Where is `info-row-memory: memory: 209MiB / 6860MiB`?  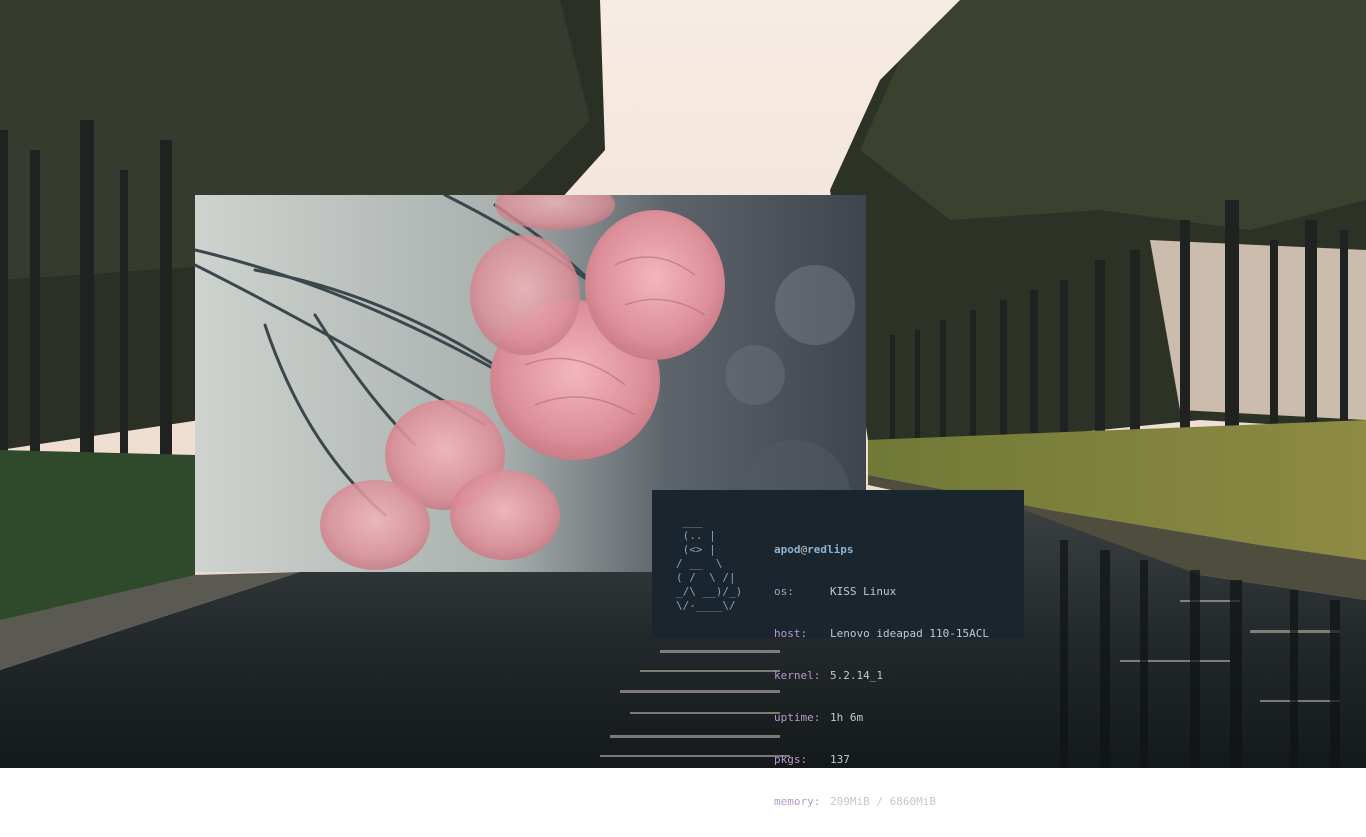 info-row-memory: memory: 209MiB / 6860MiB is located at coordinates (881, 802).